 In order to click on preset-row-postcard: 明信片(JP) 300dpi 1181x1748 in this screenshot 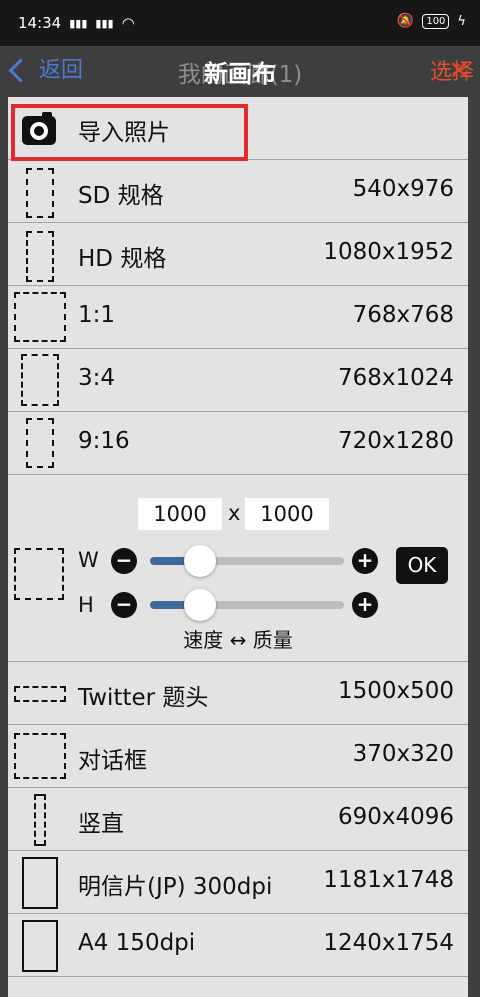, I will do `click(238, 882)`.